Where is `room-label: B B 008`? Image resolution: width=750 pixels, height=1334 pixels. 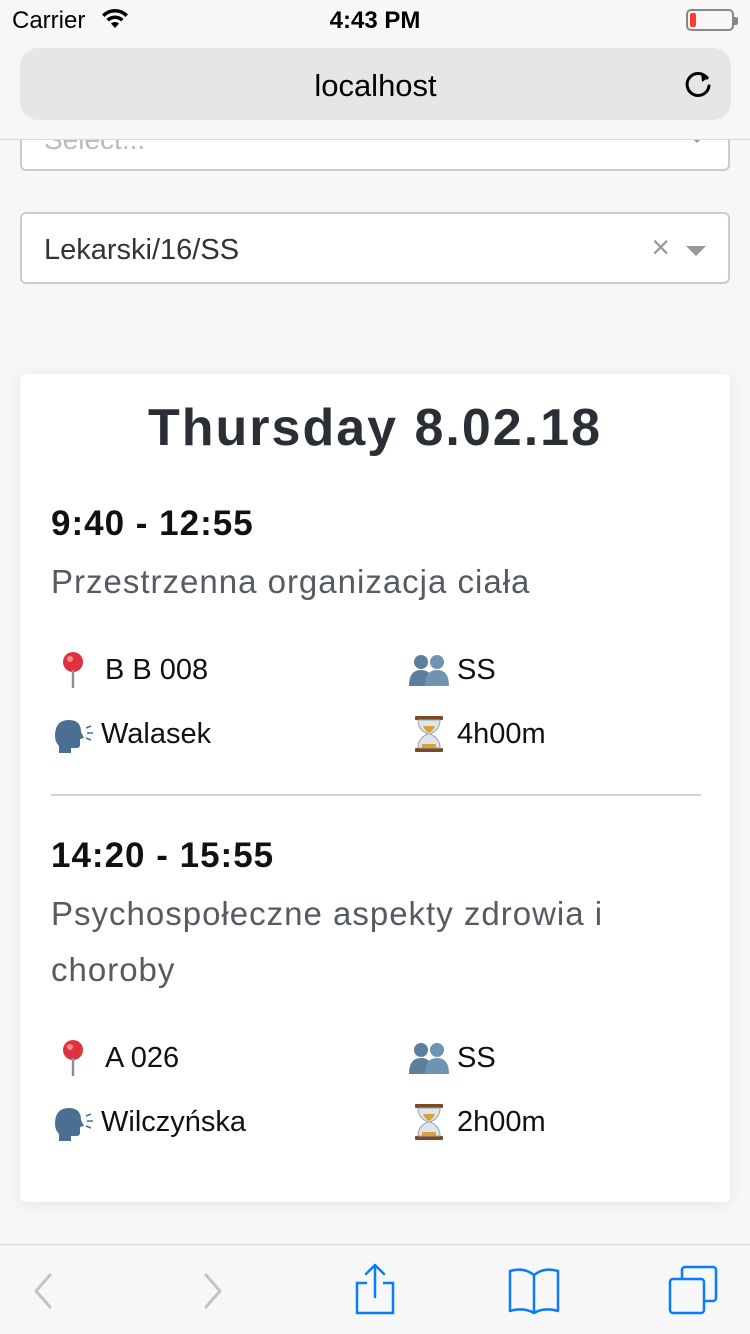
room-label: B B 008 is located at coordinates (157, 669).